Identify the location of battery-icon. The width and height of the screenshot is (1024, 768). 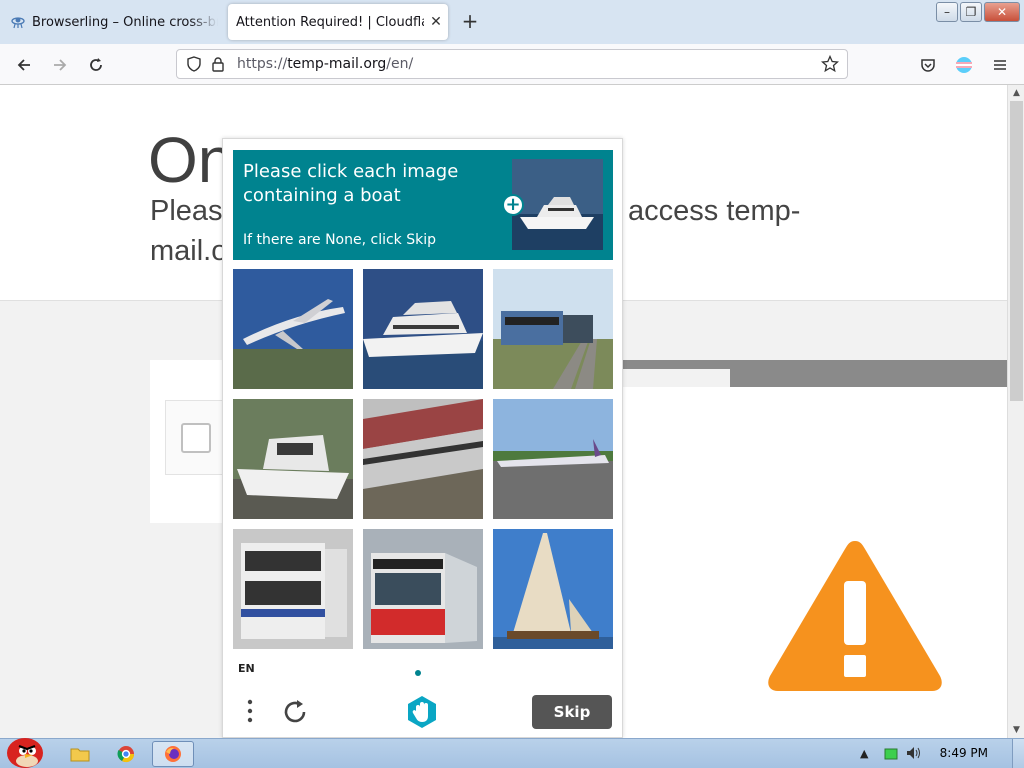
(891, 755).